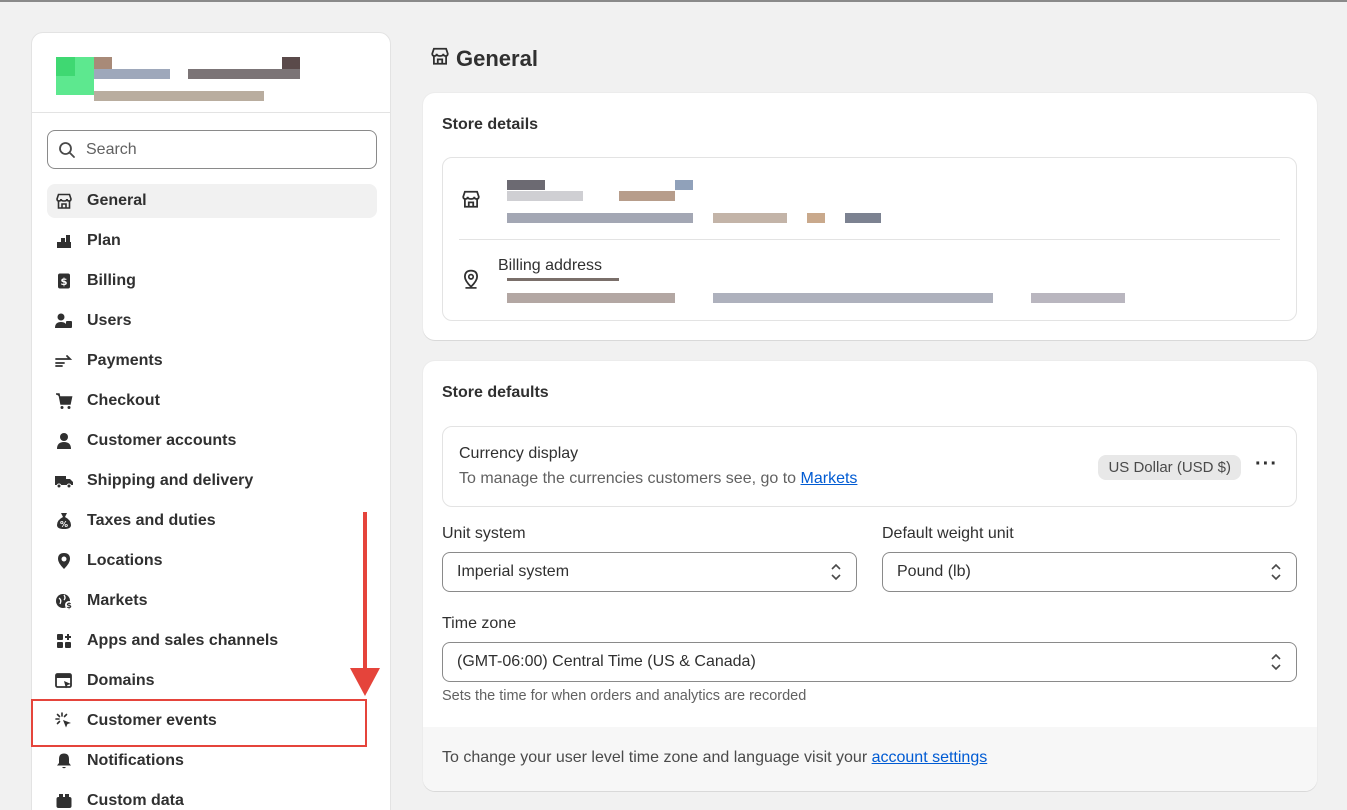 The image size is (1347, 810). I want to click on sidebar-item-label: Payments, so click(125, 360).